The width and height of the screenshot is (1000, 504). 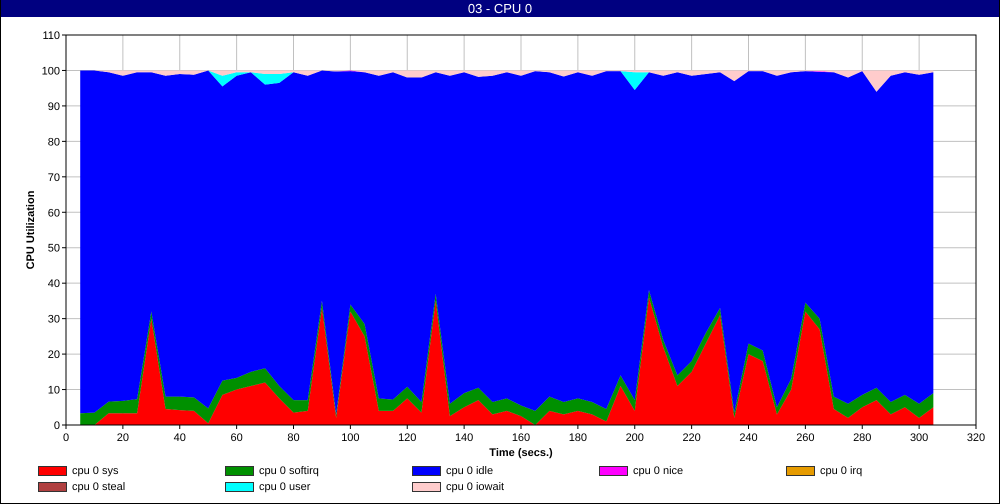 I want to click on x-tick-label: 320, so click(x=976, y=438).